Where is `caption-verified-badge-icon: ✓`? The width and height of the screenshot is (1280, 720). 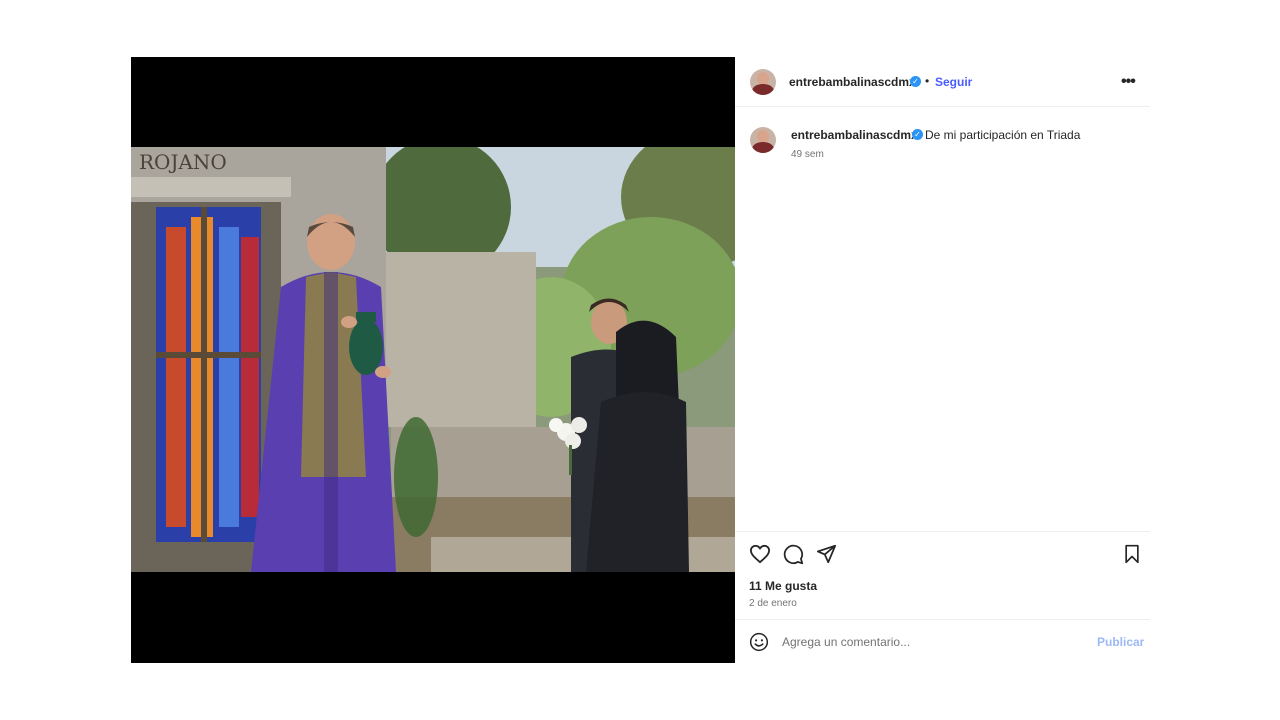 caption-verified-badge-icon: ✓ is located at coordinates (917, 134).